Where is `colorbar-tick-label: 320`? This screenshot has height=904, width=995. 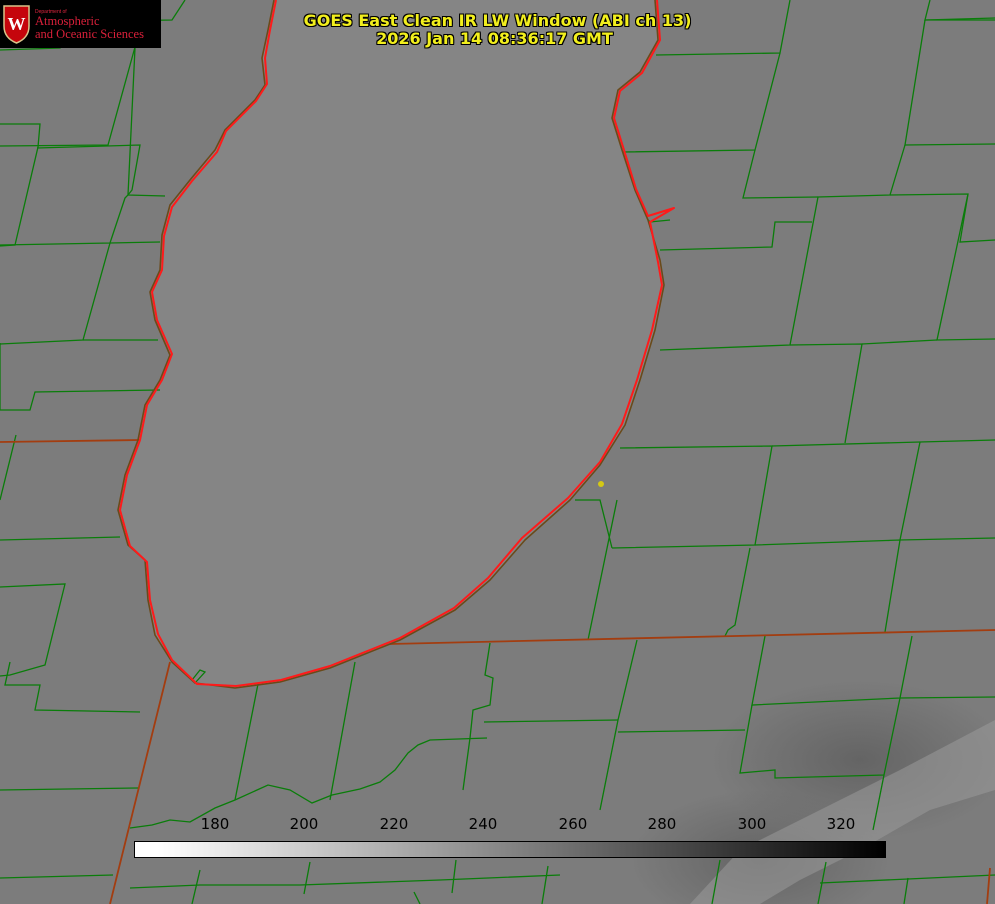 colorbar-tick-label: 320 is located at coordinates (841, 824).